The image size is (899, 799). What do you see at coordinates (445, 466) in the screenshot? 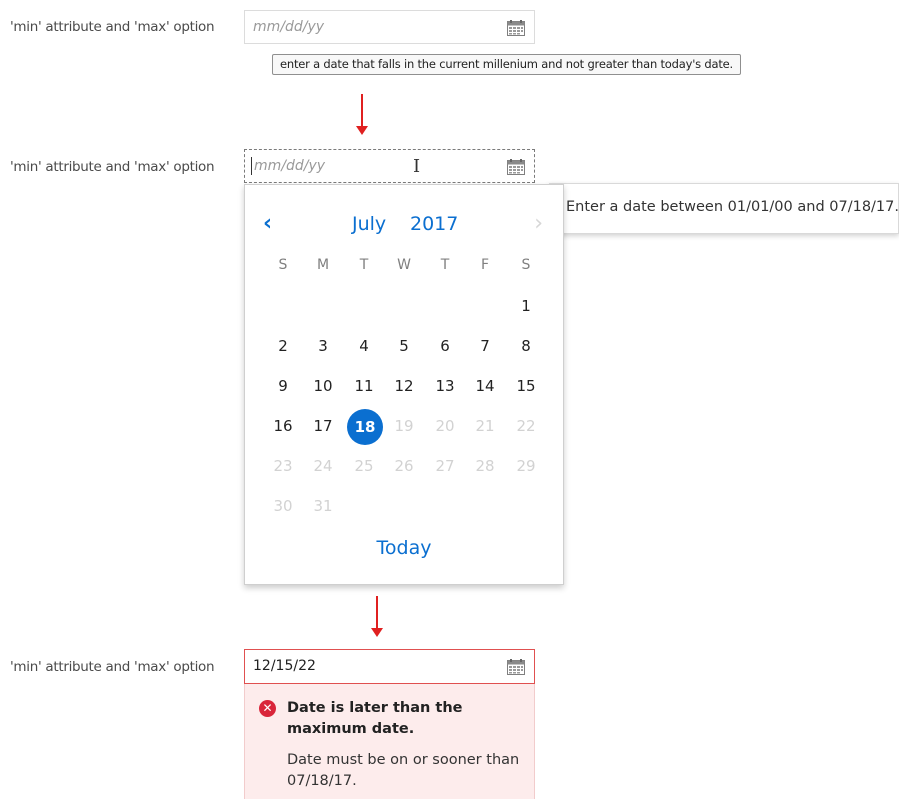
I see `calendar-day-disabled: 27` at bounding box center [445, 466].